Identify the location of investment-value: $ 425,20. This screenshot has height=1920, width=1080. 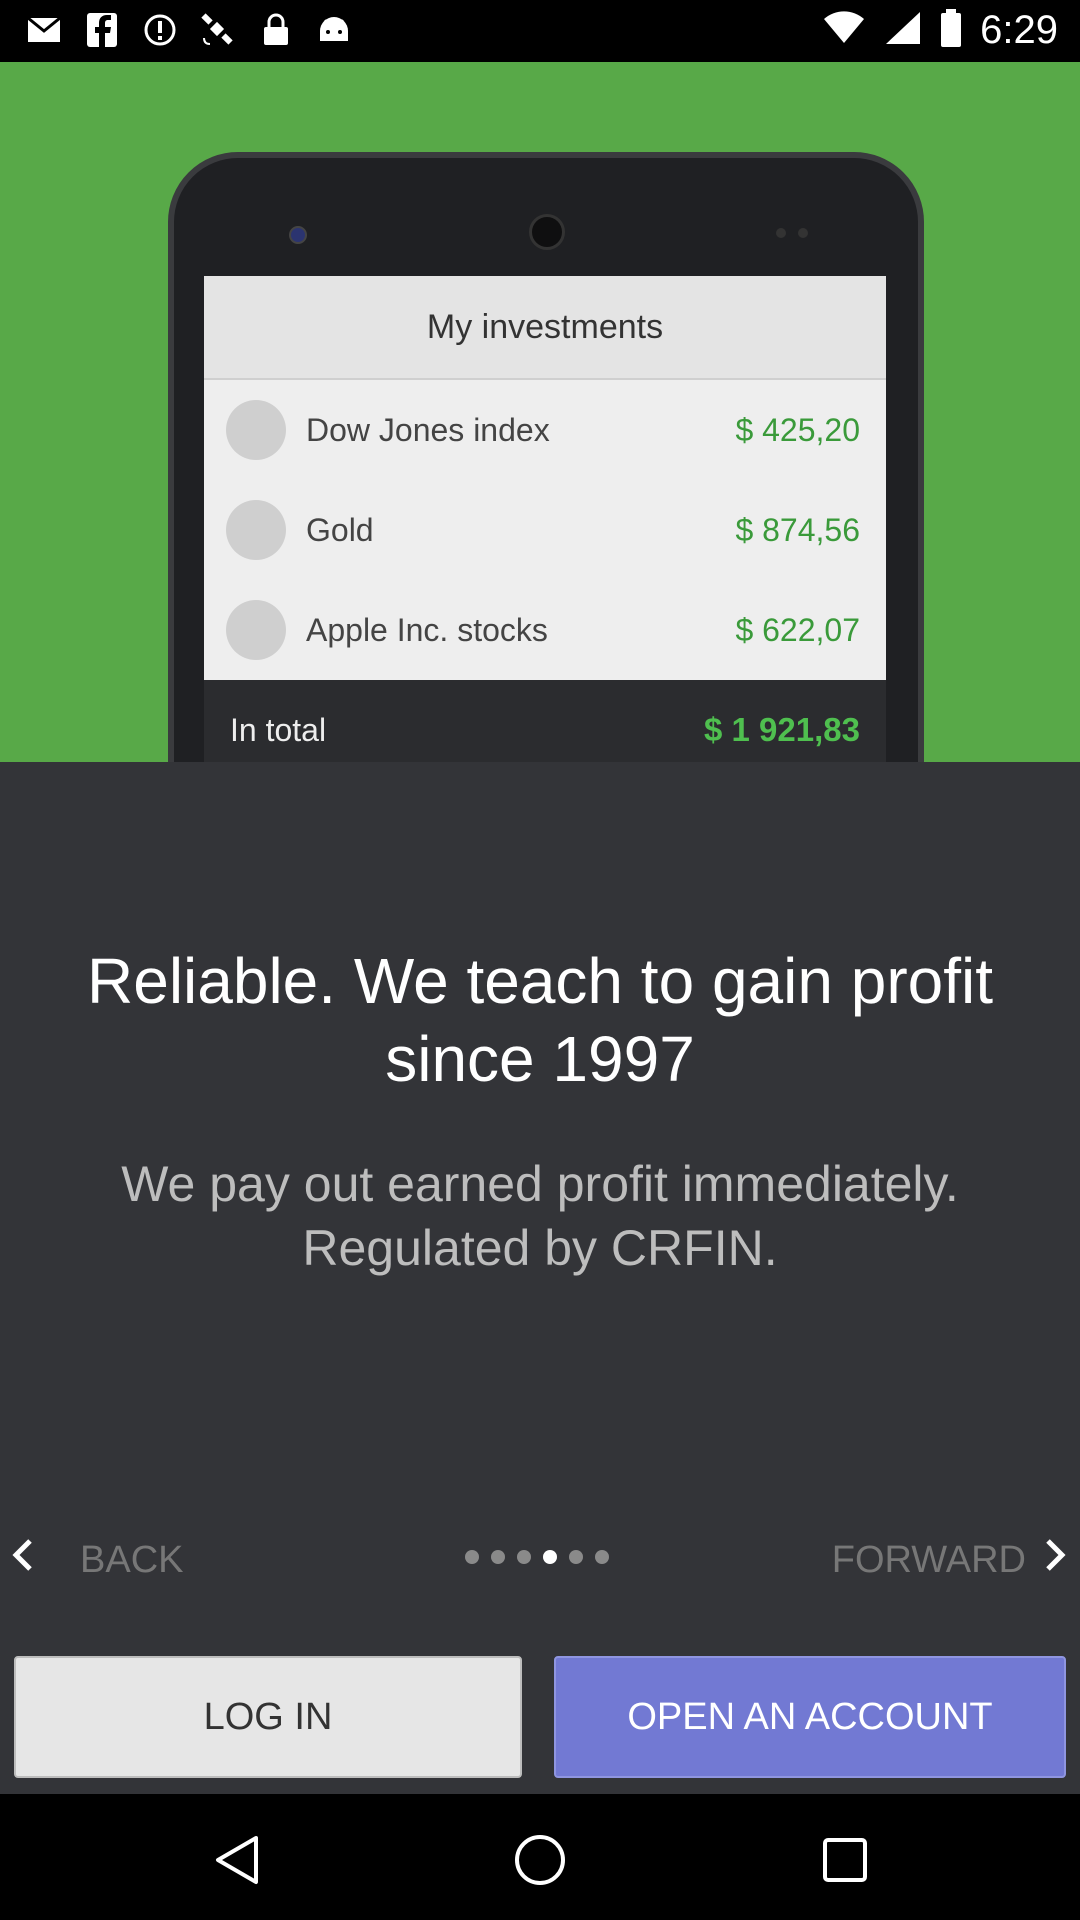
(797, 429).